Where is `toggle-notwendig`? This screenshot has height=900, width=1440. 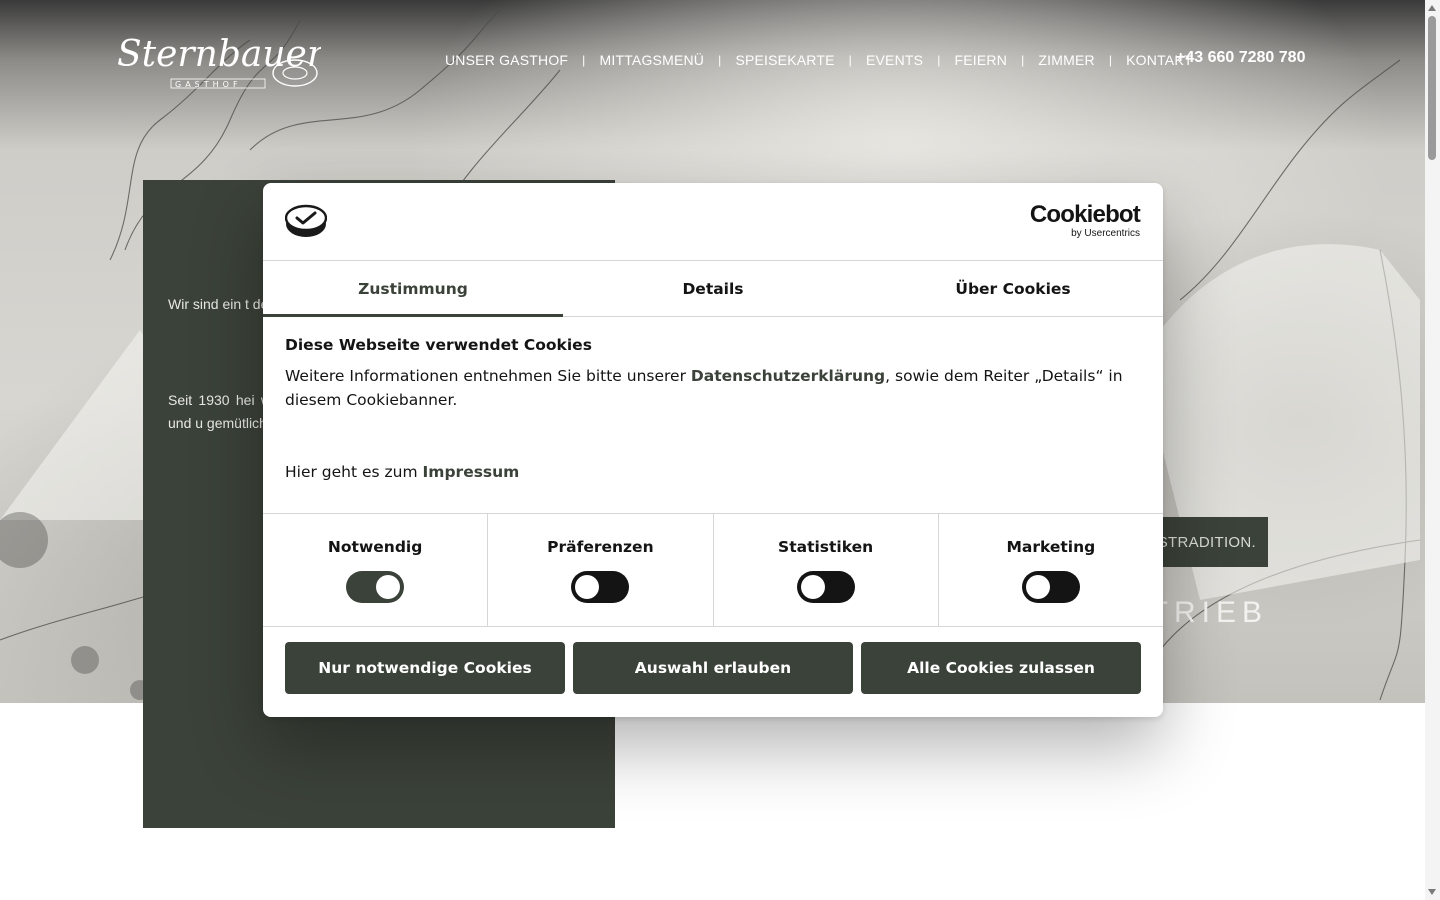
toggle-notwendig is located at coordinates (375, 587).